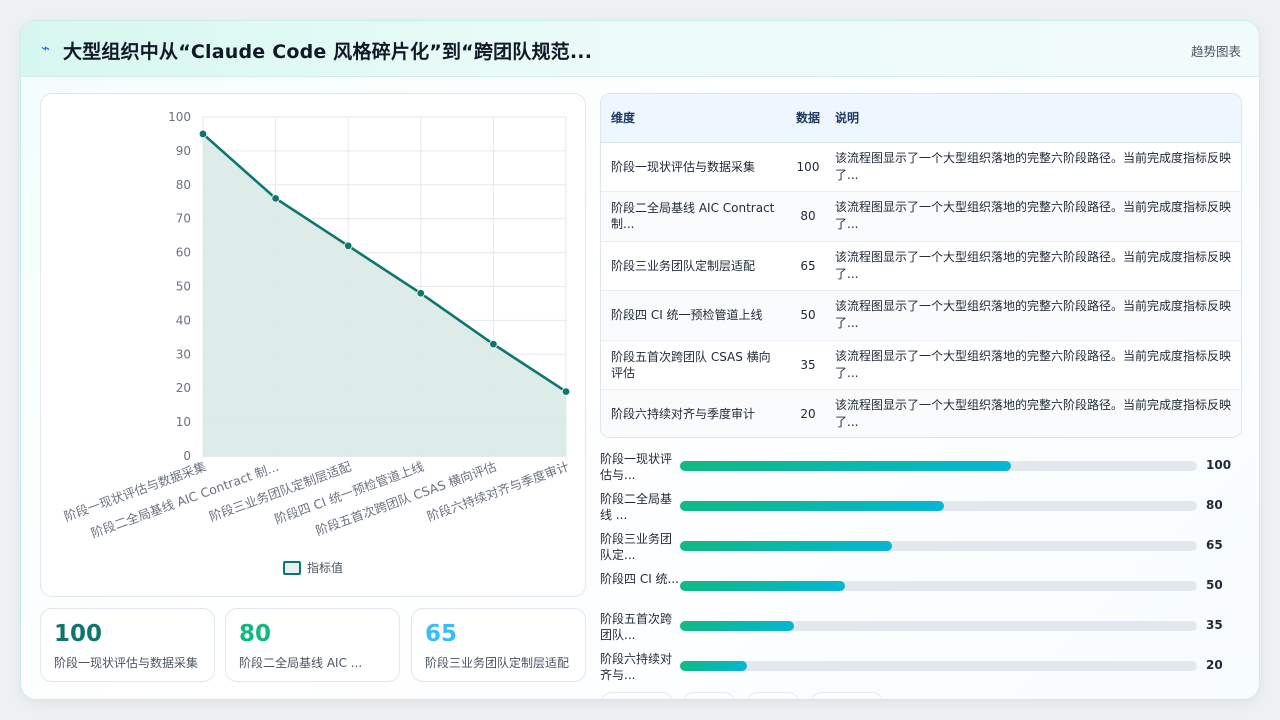 This screenshot has height=720, width=1280. I want to click on y-tick-label: 30, so click(183, 354).